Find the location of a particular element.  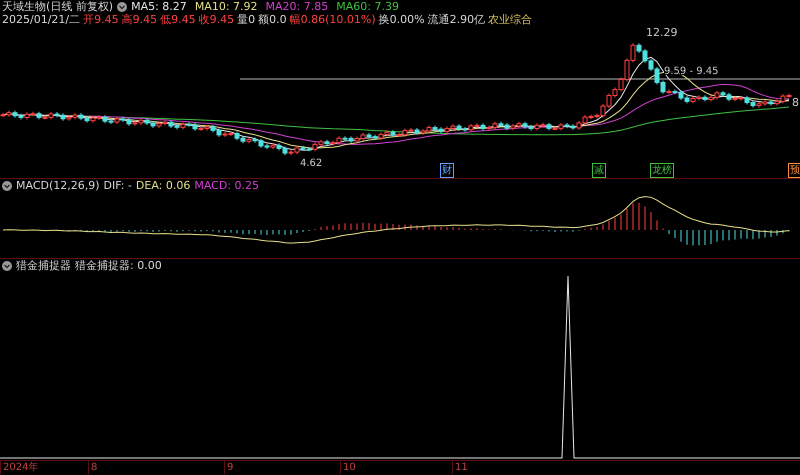

indicator-name: 猎金捕捉器 is located at coordinates (43, 265).